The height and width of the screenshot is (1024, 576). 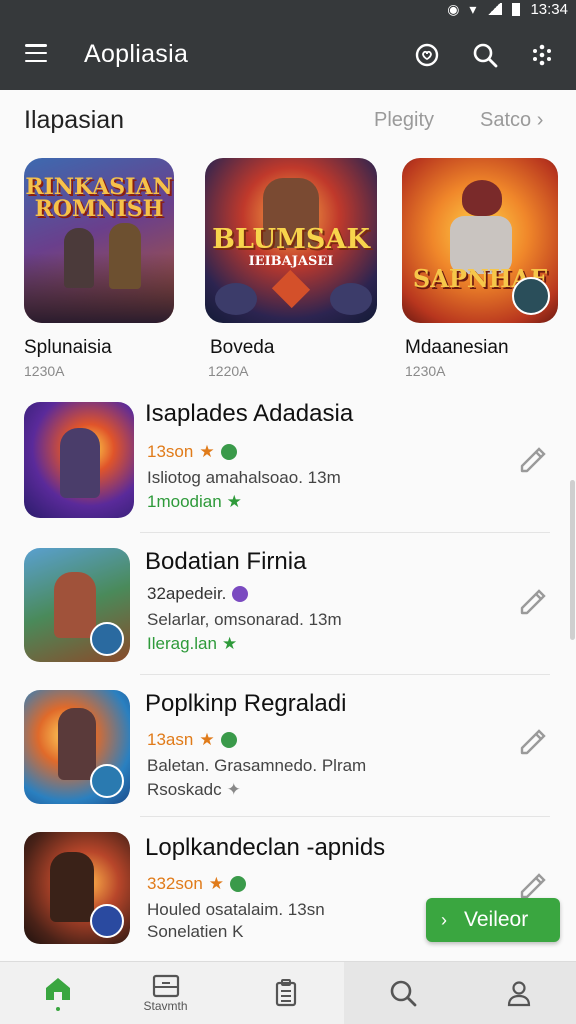 I want to click on favorite-icon, so click(x=427, y=55).